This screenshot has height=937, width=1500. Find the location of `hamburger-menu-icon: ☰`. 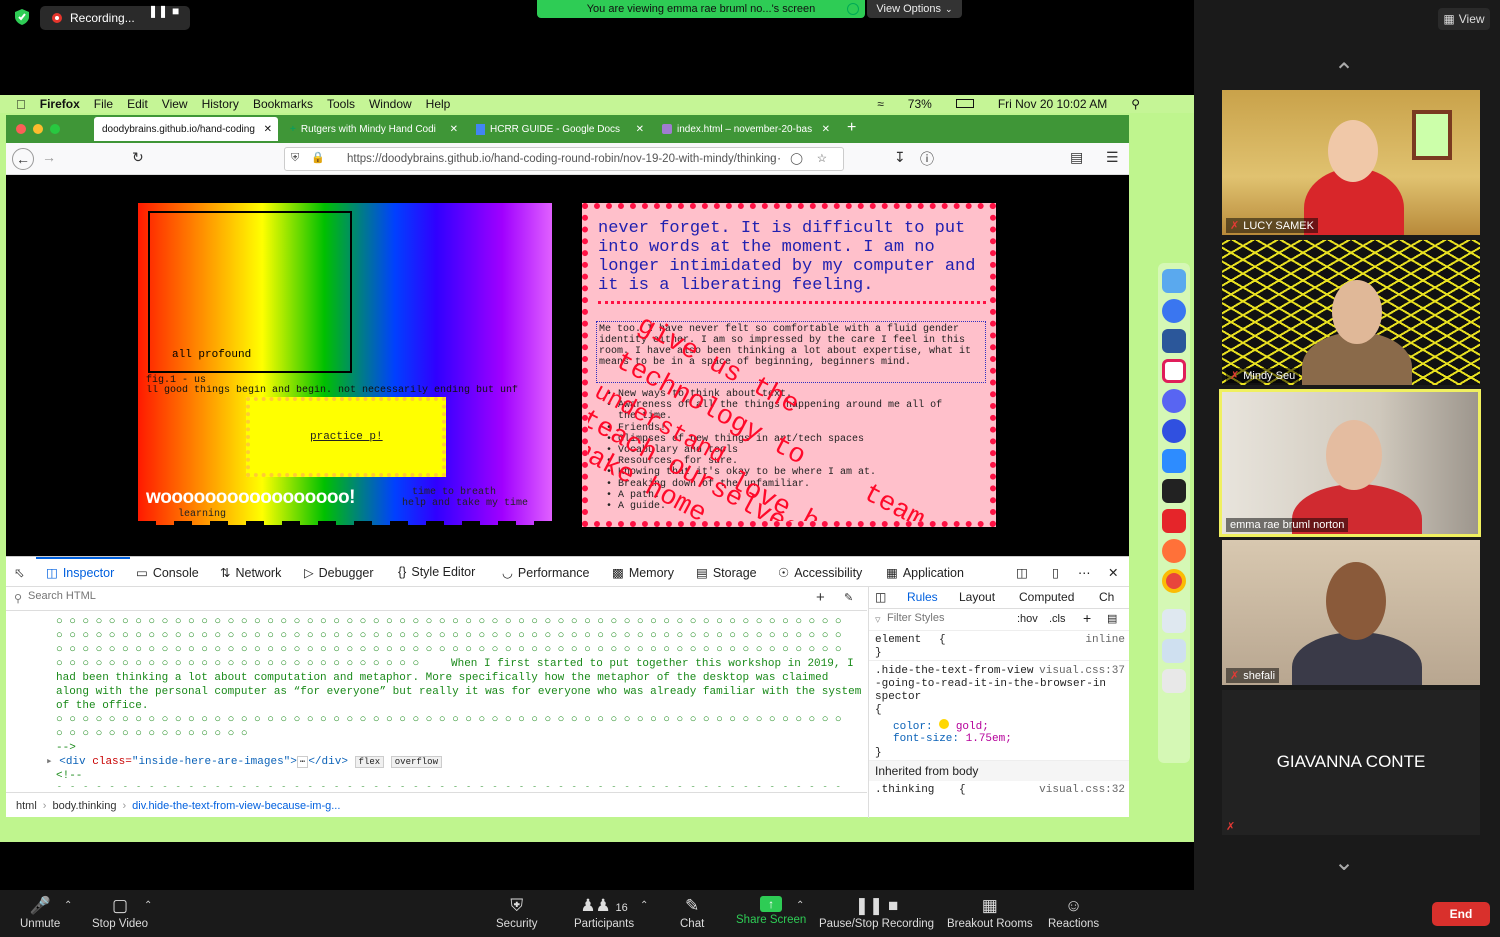

hamburger-menu-icon: ☰ is located at coordinates (1112, 157).